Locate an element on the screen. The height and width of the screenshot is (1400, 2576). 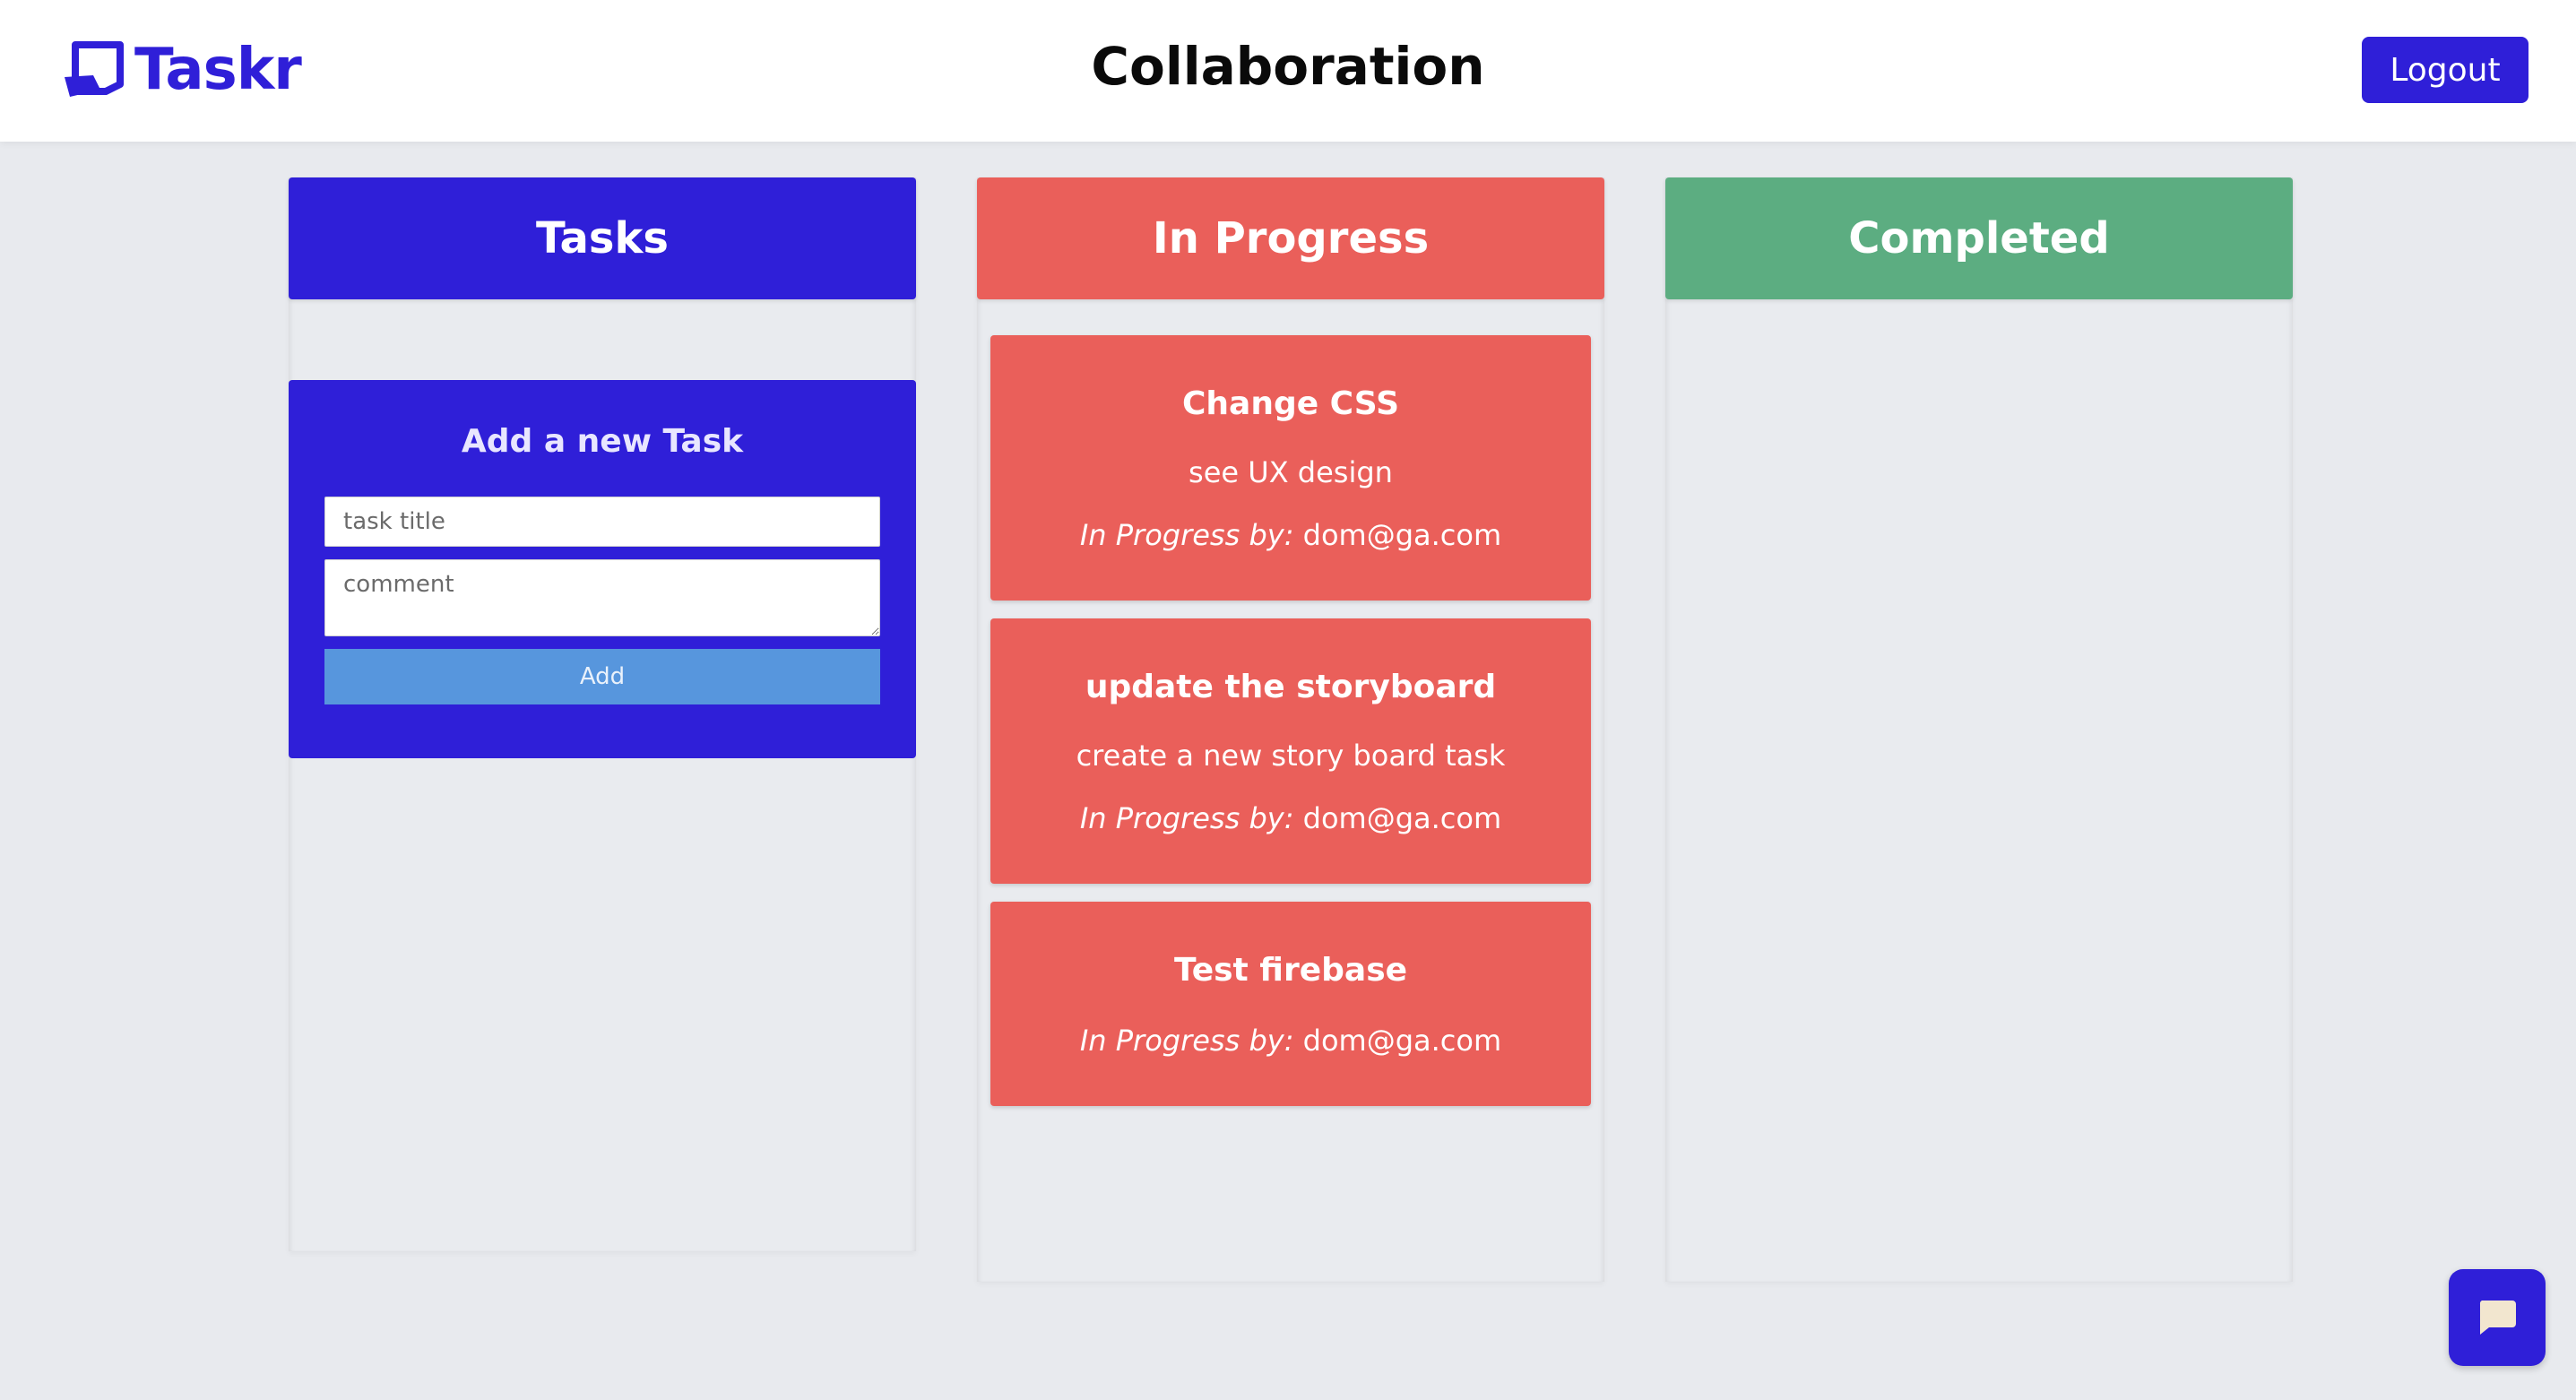
completed-column-header: Completed is located at coordinates (1979, 238).